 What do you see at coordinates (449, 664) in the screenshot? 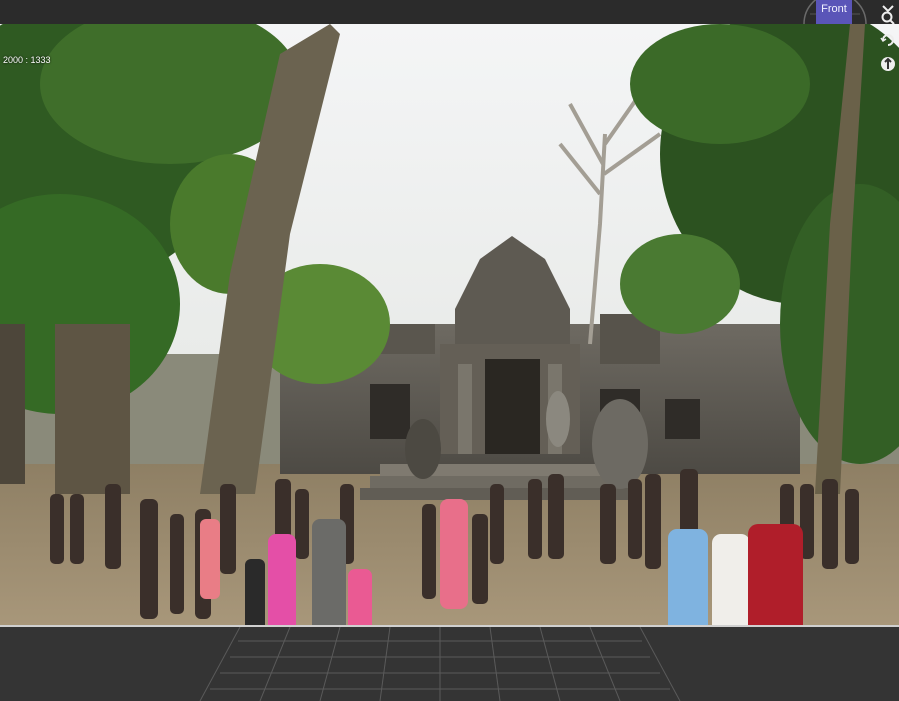
I see `ground-grid` at bounding box center [449, 664].